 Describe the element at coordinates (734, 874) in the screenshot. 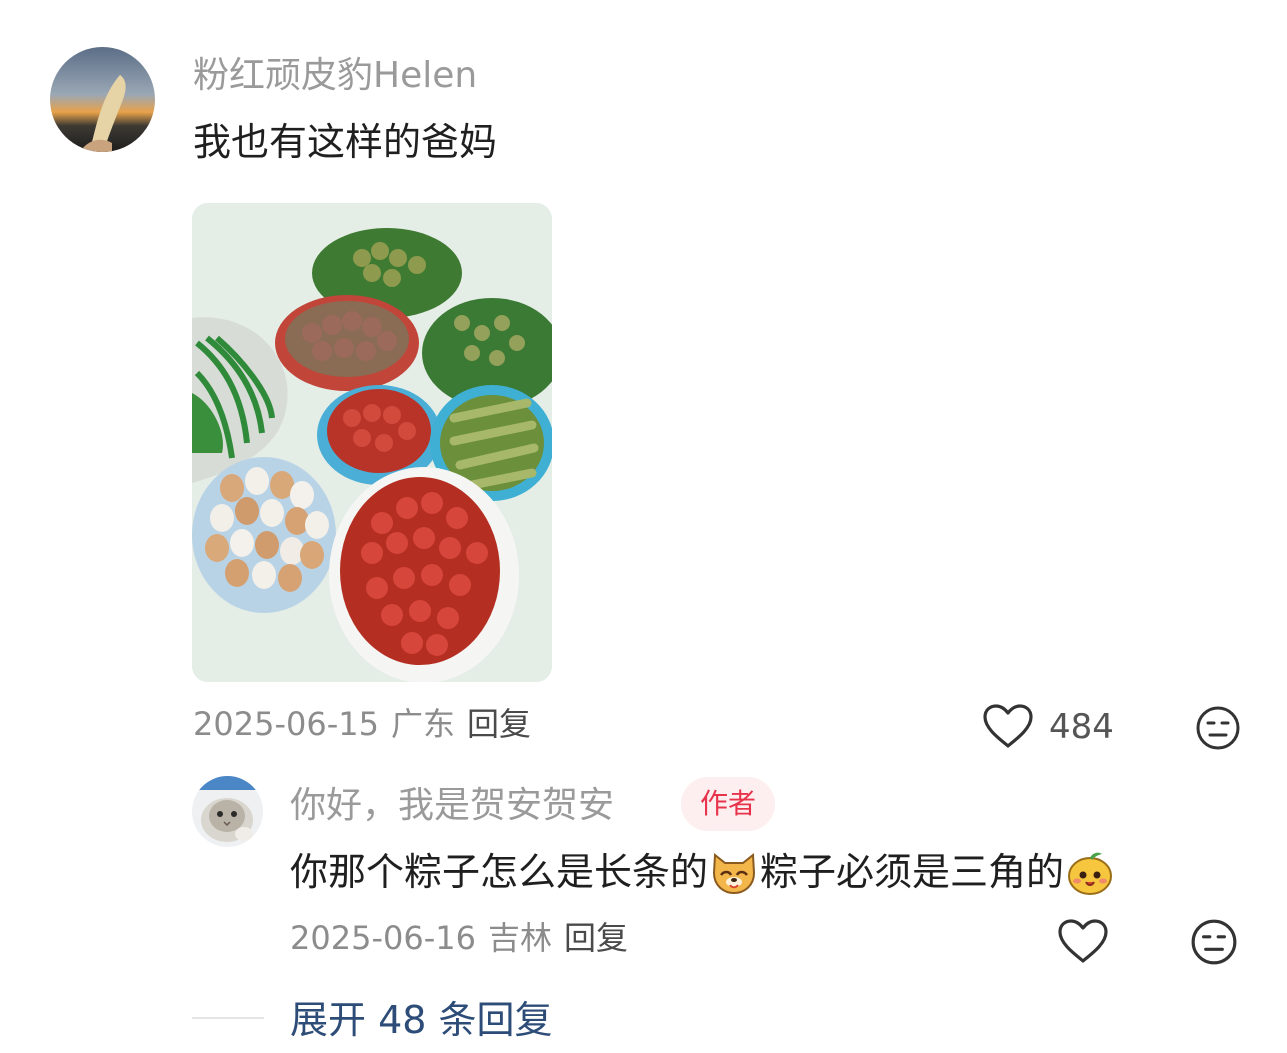

I see `dog-face-emoji-icon` at that location.